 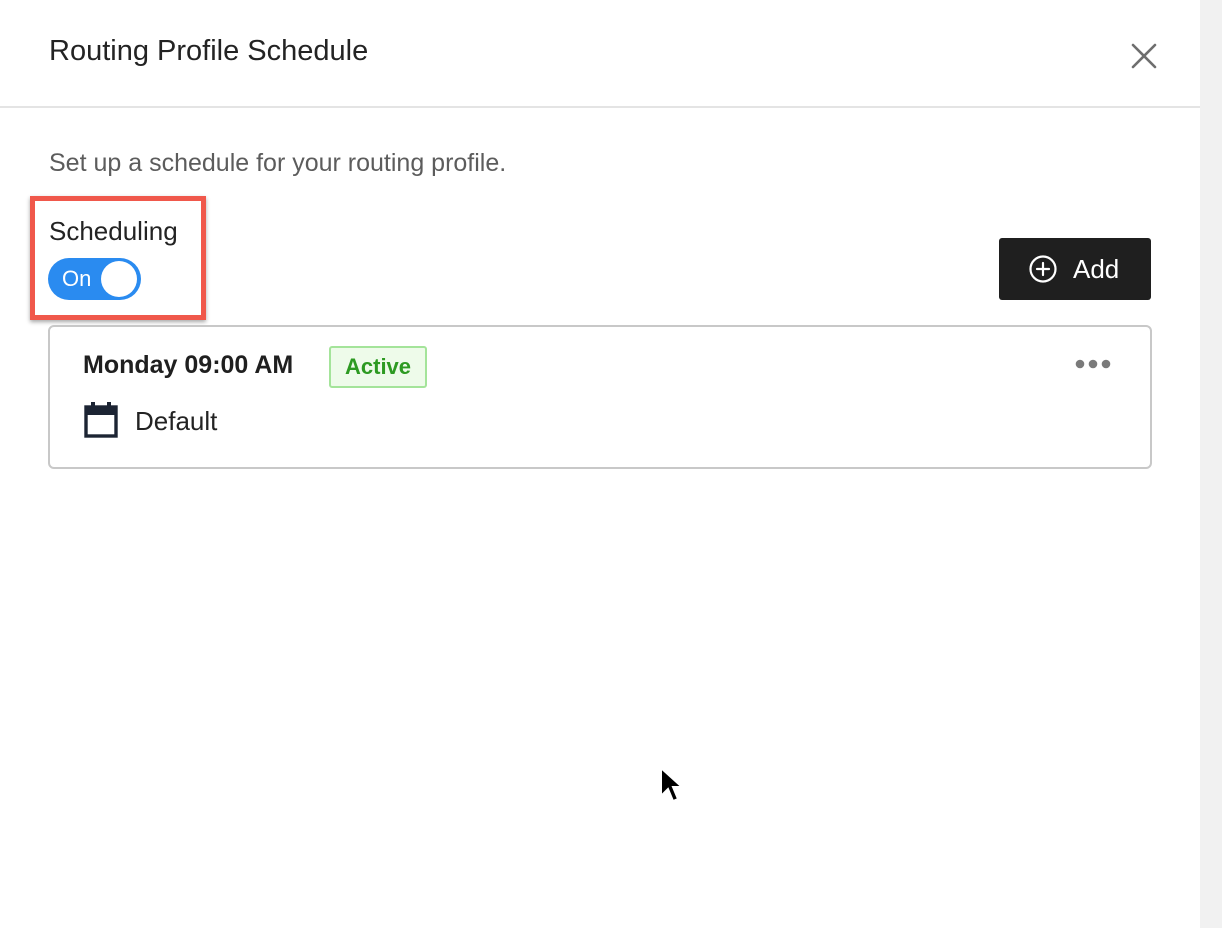 I want to click on scheduling-toggle: On, so click(x=94, y=279).